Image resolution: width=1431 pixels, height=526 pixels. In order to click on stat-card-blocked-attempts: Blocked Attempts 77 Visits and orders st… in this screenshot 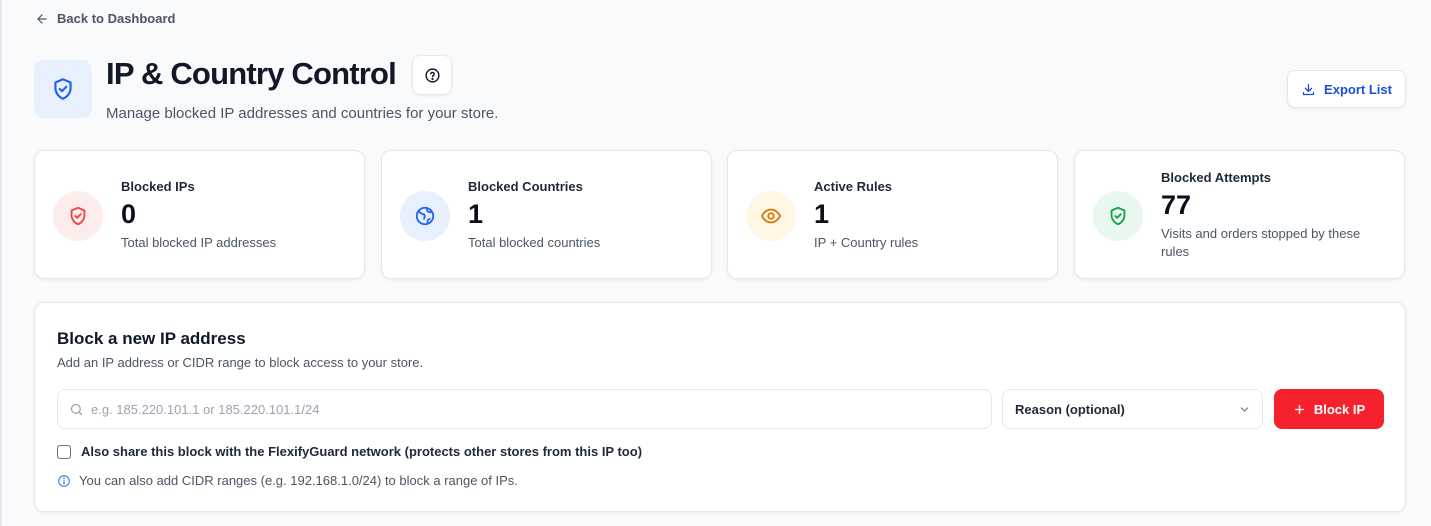, I will do `click(1239, 214)`.